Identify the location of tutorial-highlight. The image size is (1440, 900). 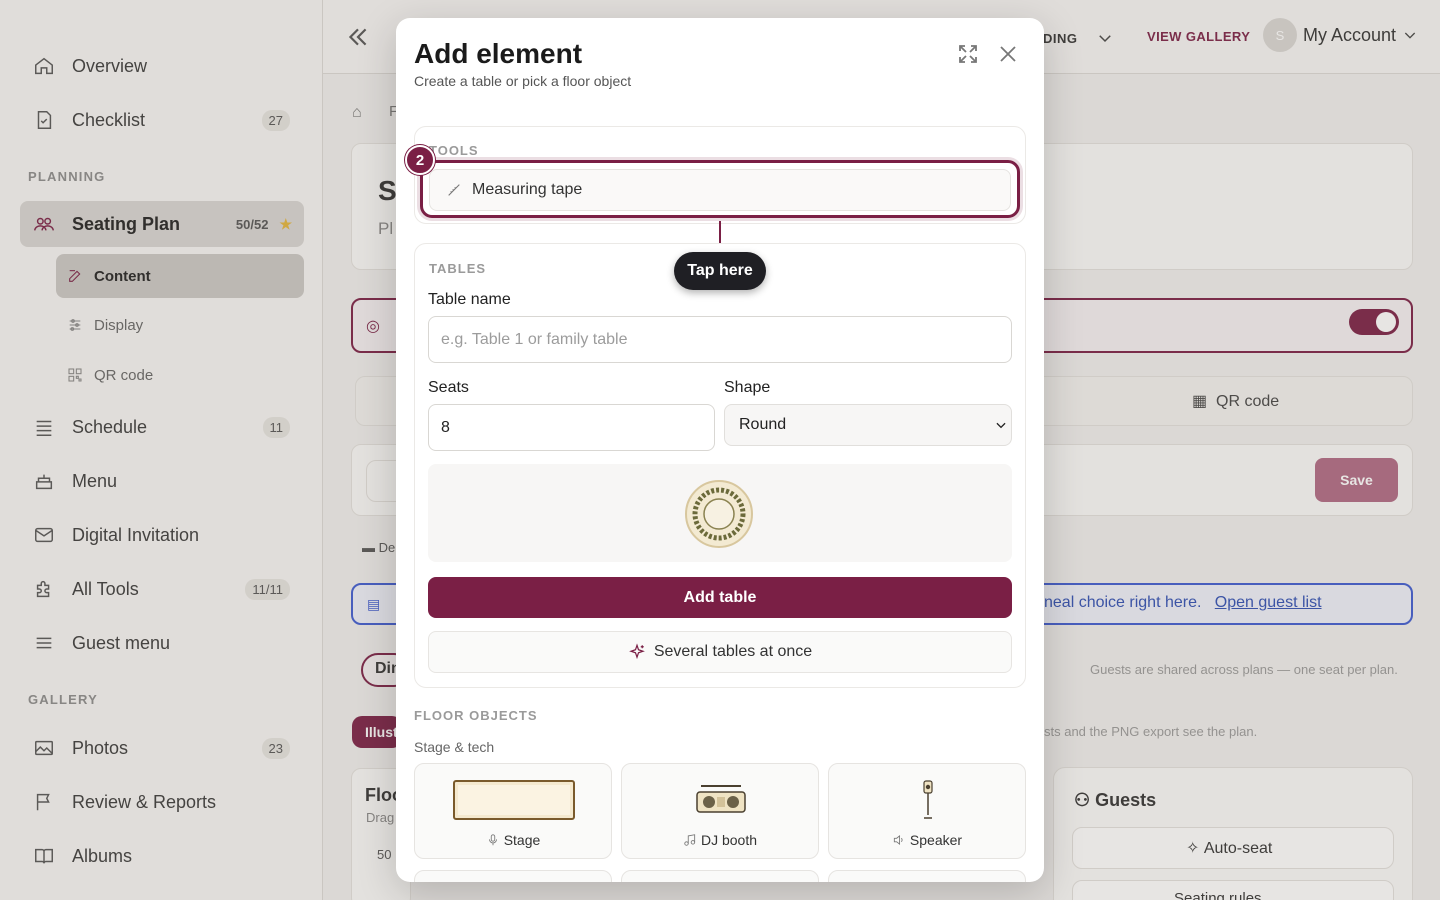
(720, 189).